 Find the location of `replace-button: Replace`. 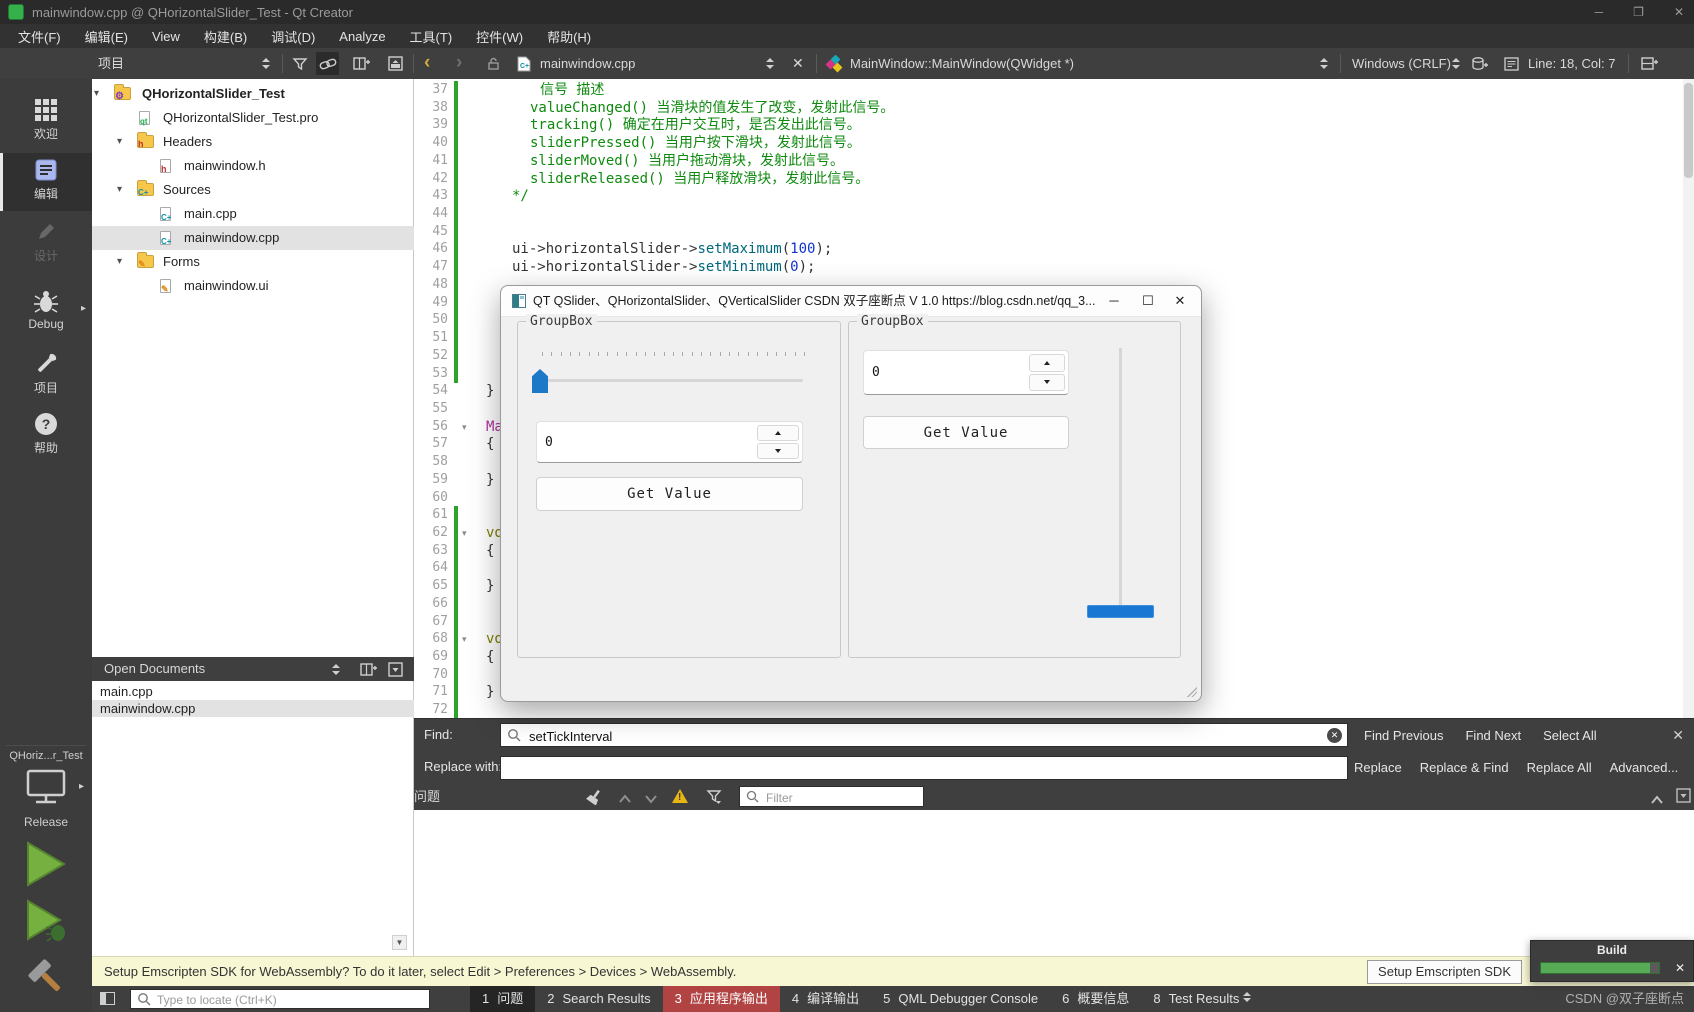

replace-button: Replace is located at coordinates (1378, 767).